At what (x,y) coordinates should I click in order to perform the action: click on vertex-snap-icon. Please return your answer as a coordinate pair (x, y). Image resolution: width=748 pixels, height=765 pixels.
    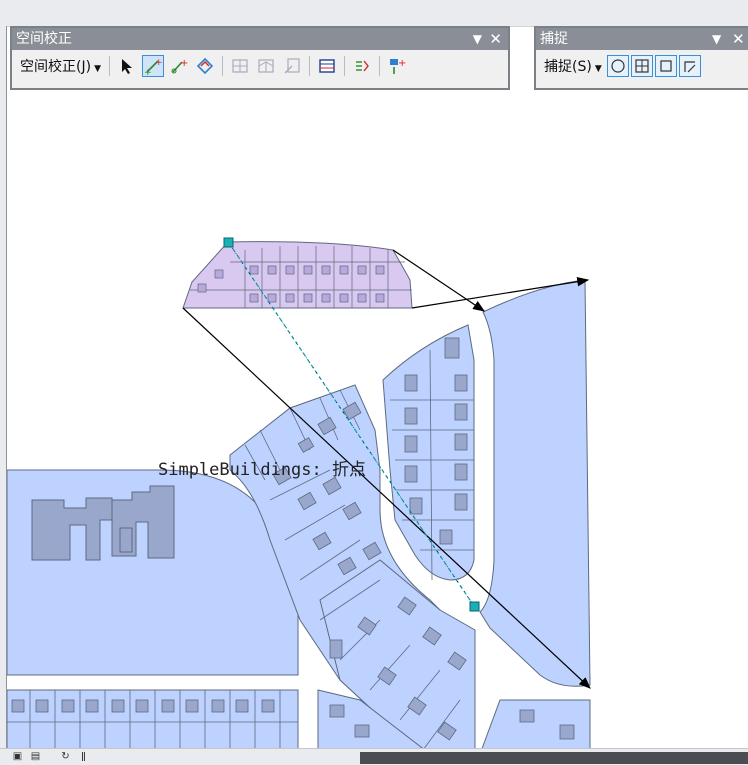
    Looking at the image, I should click on (665, 66).